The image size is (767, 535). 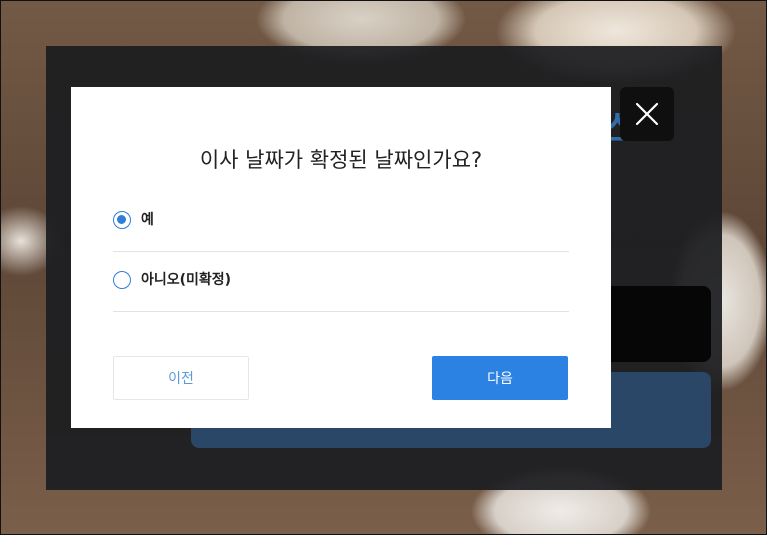 What do you see at coordinates (341, 221) in the screenshot?
I see `option-yes: 예` at bounding box center [341, 221].